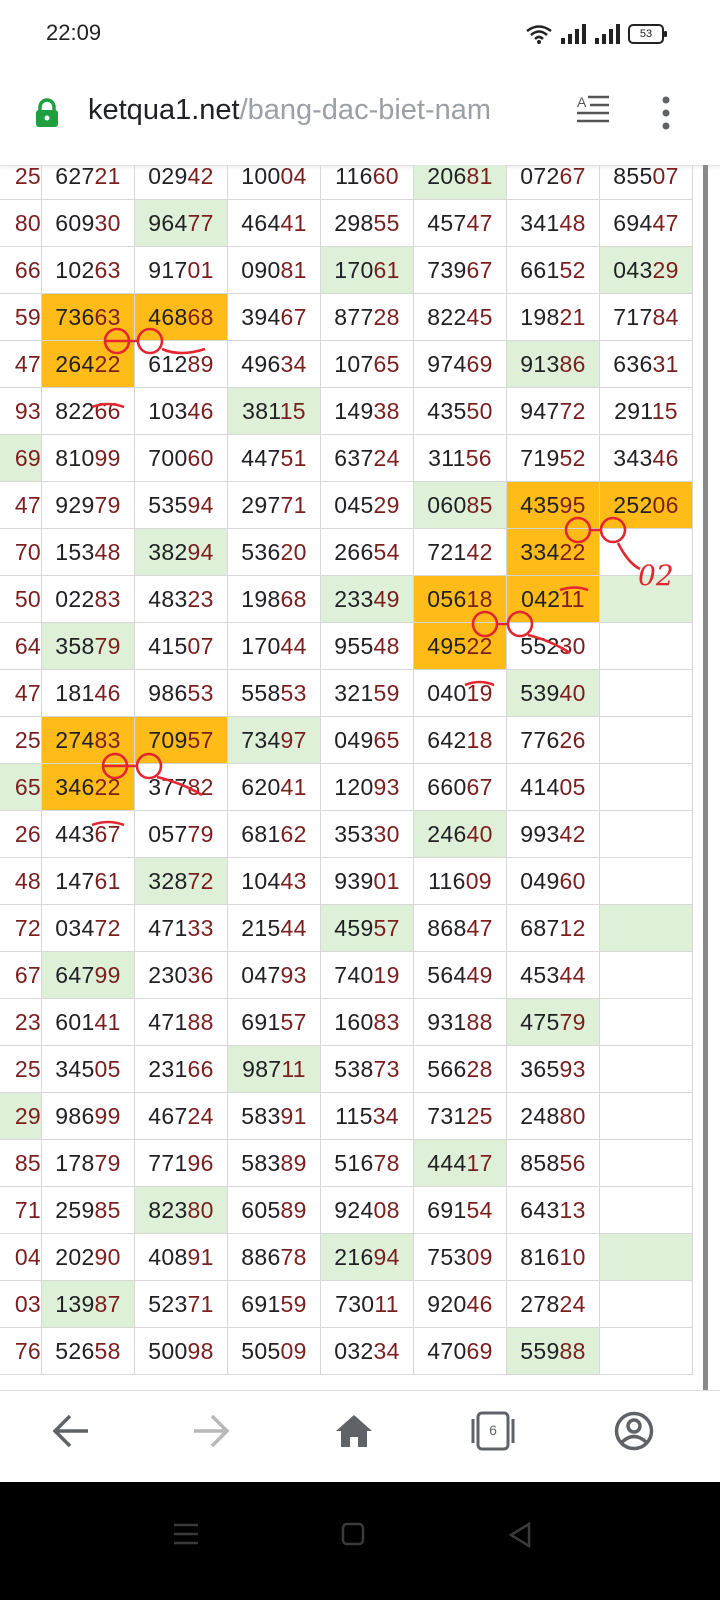 The height and width of the screenshot is (1600, 720). What do you see at coordinates (705, 777) in the screenshot?
I see `scrollbar` at bounding box center [705, 777].